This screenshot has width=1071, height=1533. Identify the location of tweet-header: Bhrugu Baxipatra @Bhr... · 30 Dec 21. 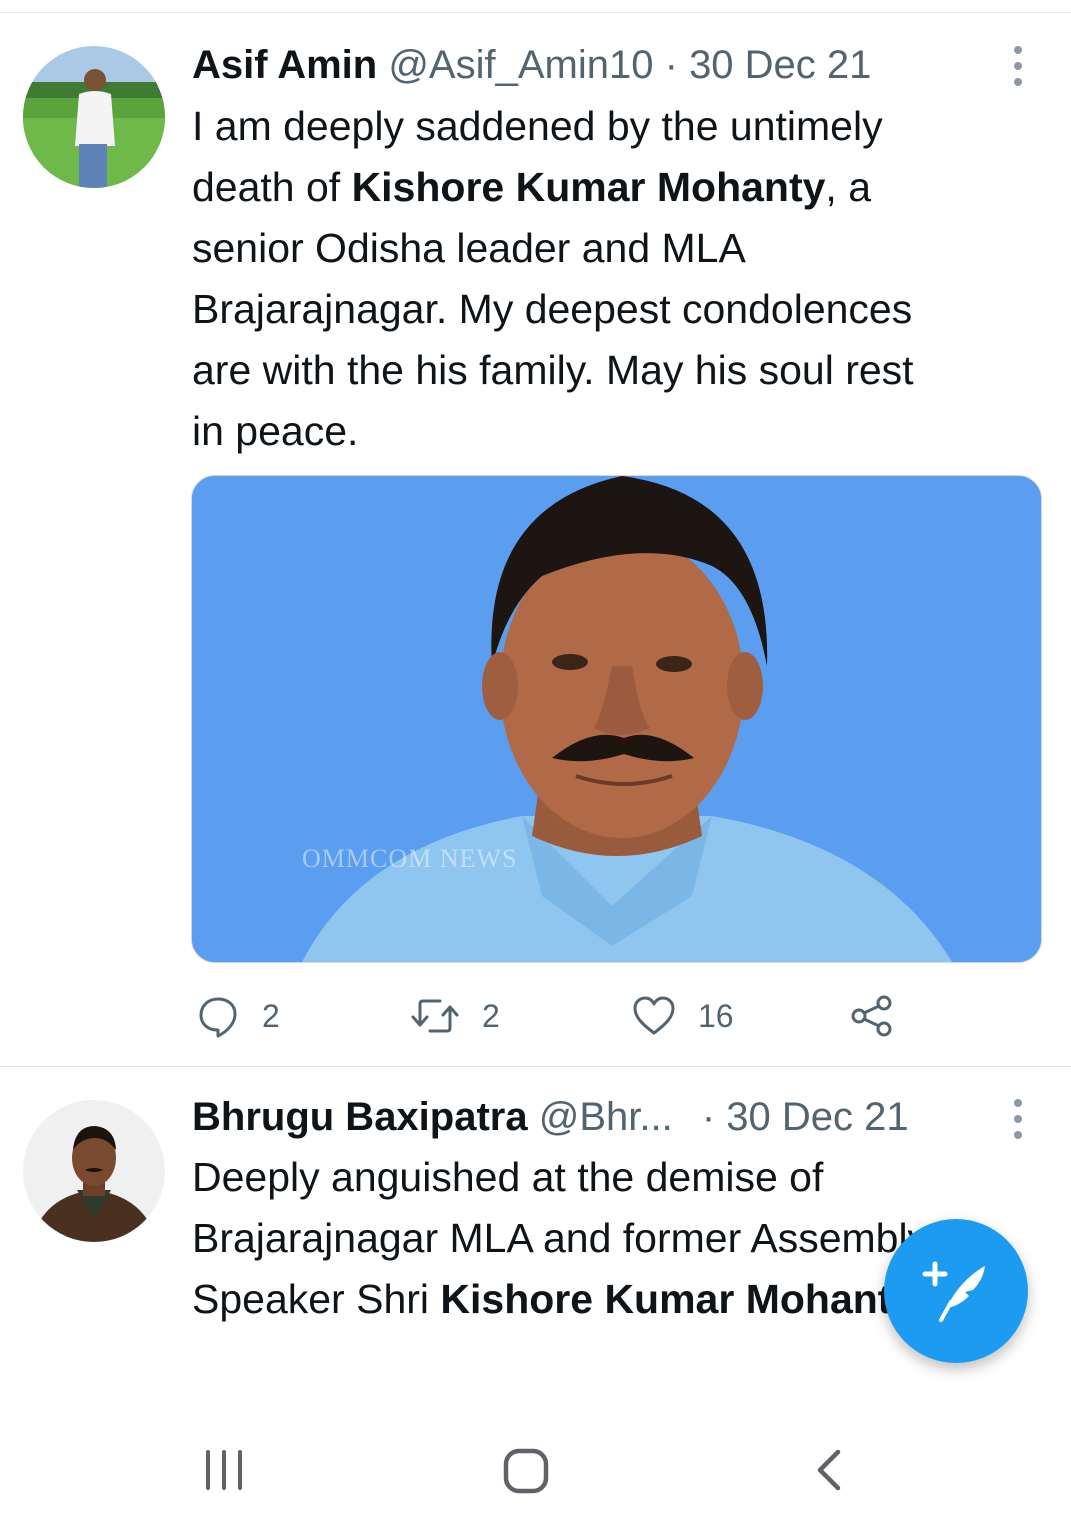
(611, 1117).